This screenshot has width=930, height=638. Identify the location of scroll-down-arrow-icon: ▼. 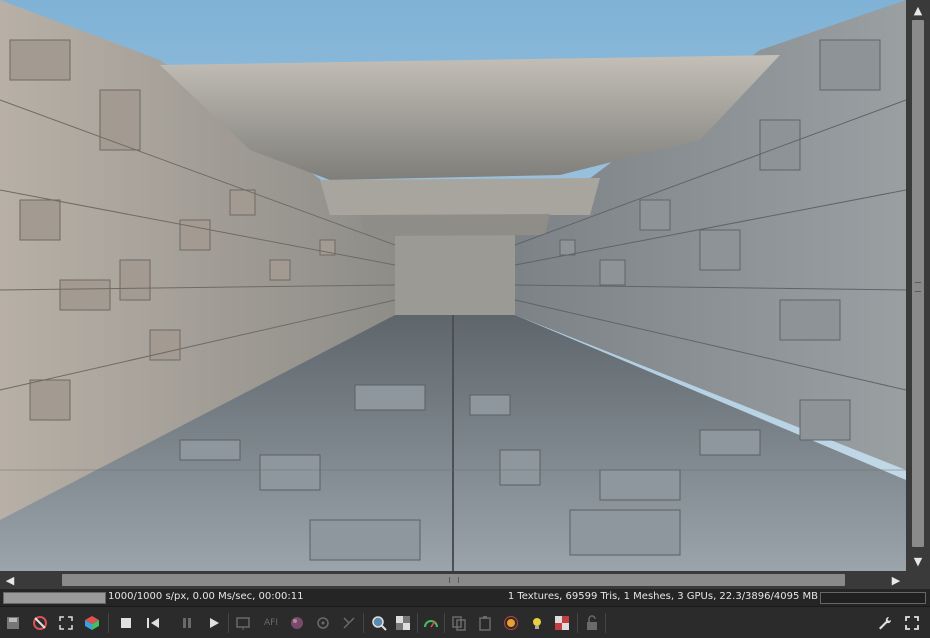
(918, 561).